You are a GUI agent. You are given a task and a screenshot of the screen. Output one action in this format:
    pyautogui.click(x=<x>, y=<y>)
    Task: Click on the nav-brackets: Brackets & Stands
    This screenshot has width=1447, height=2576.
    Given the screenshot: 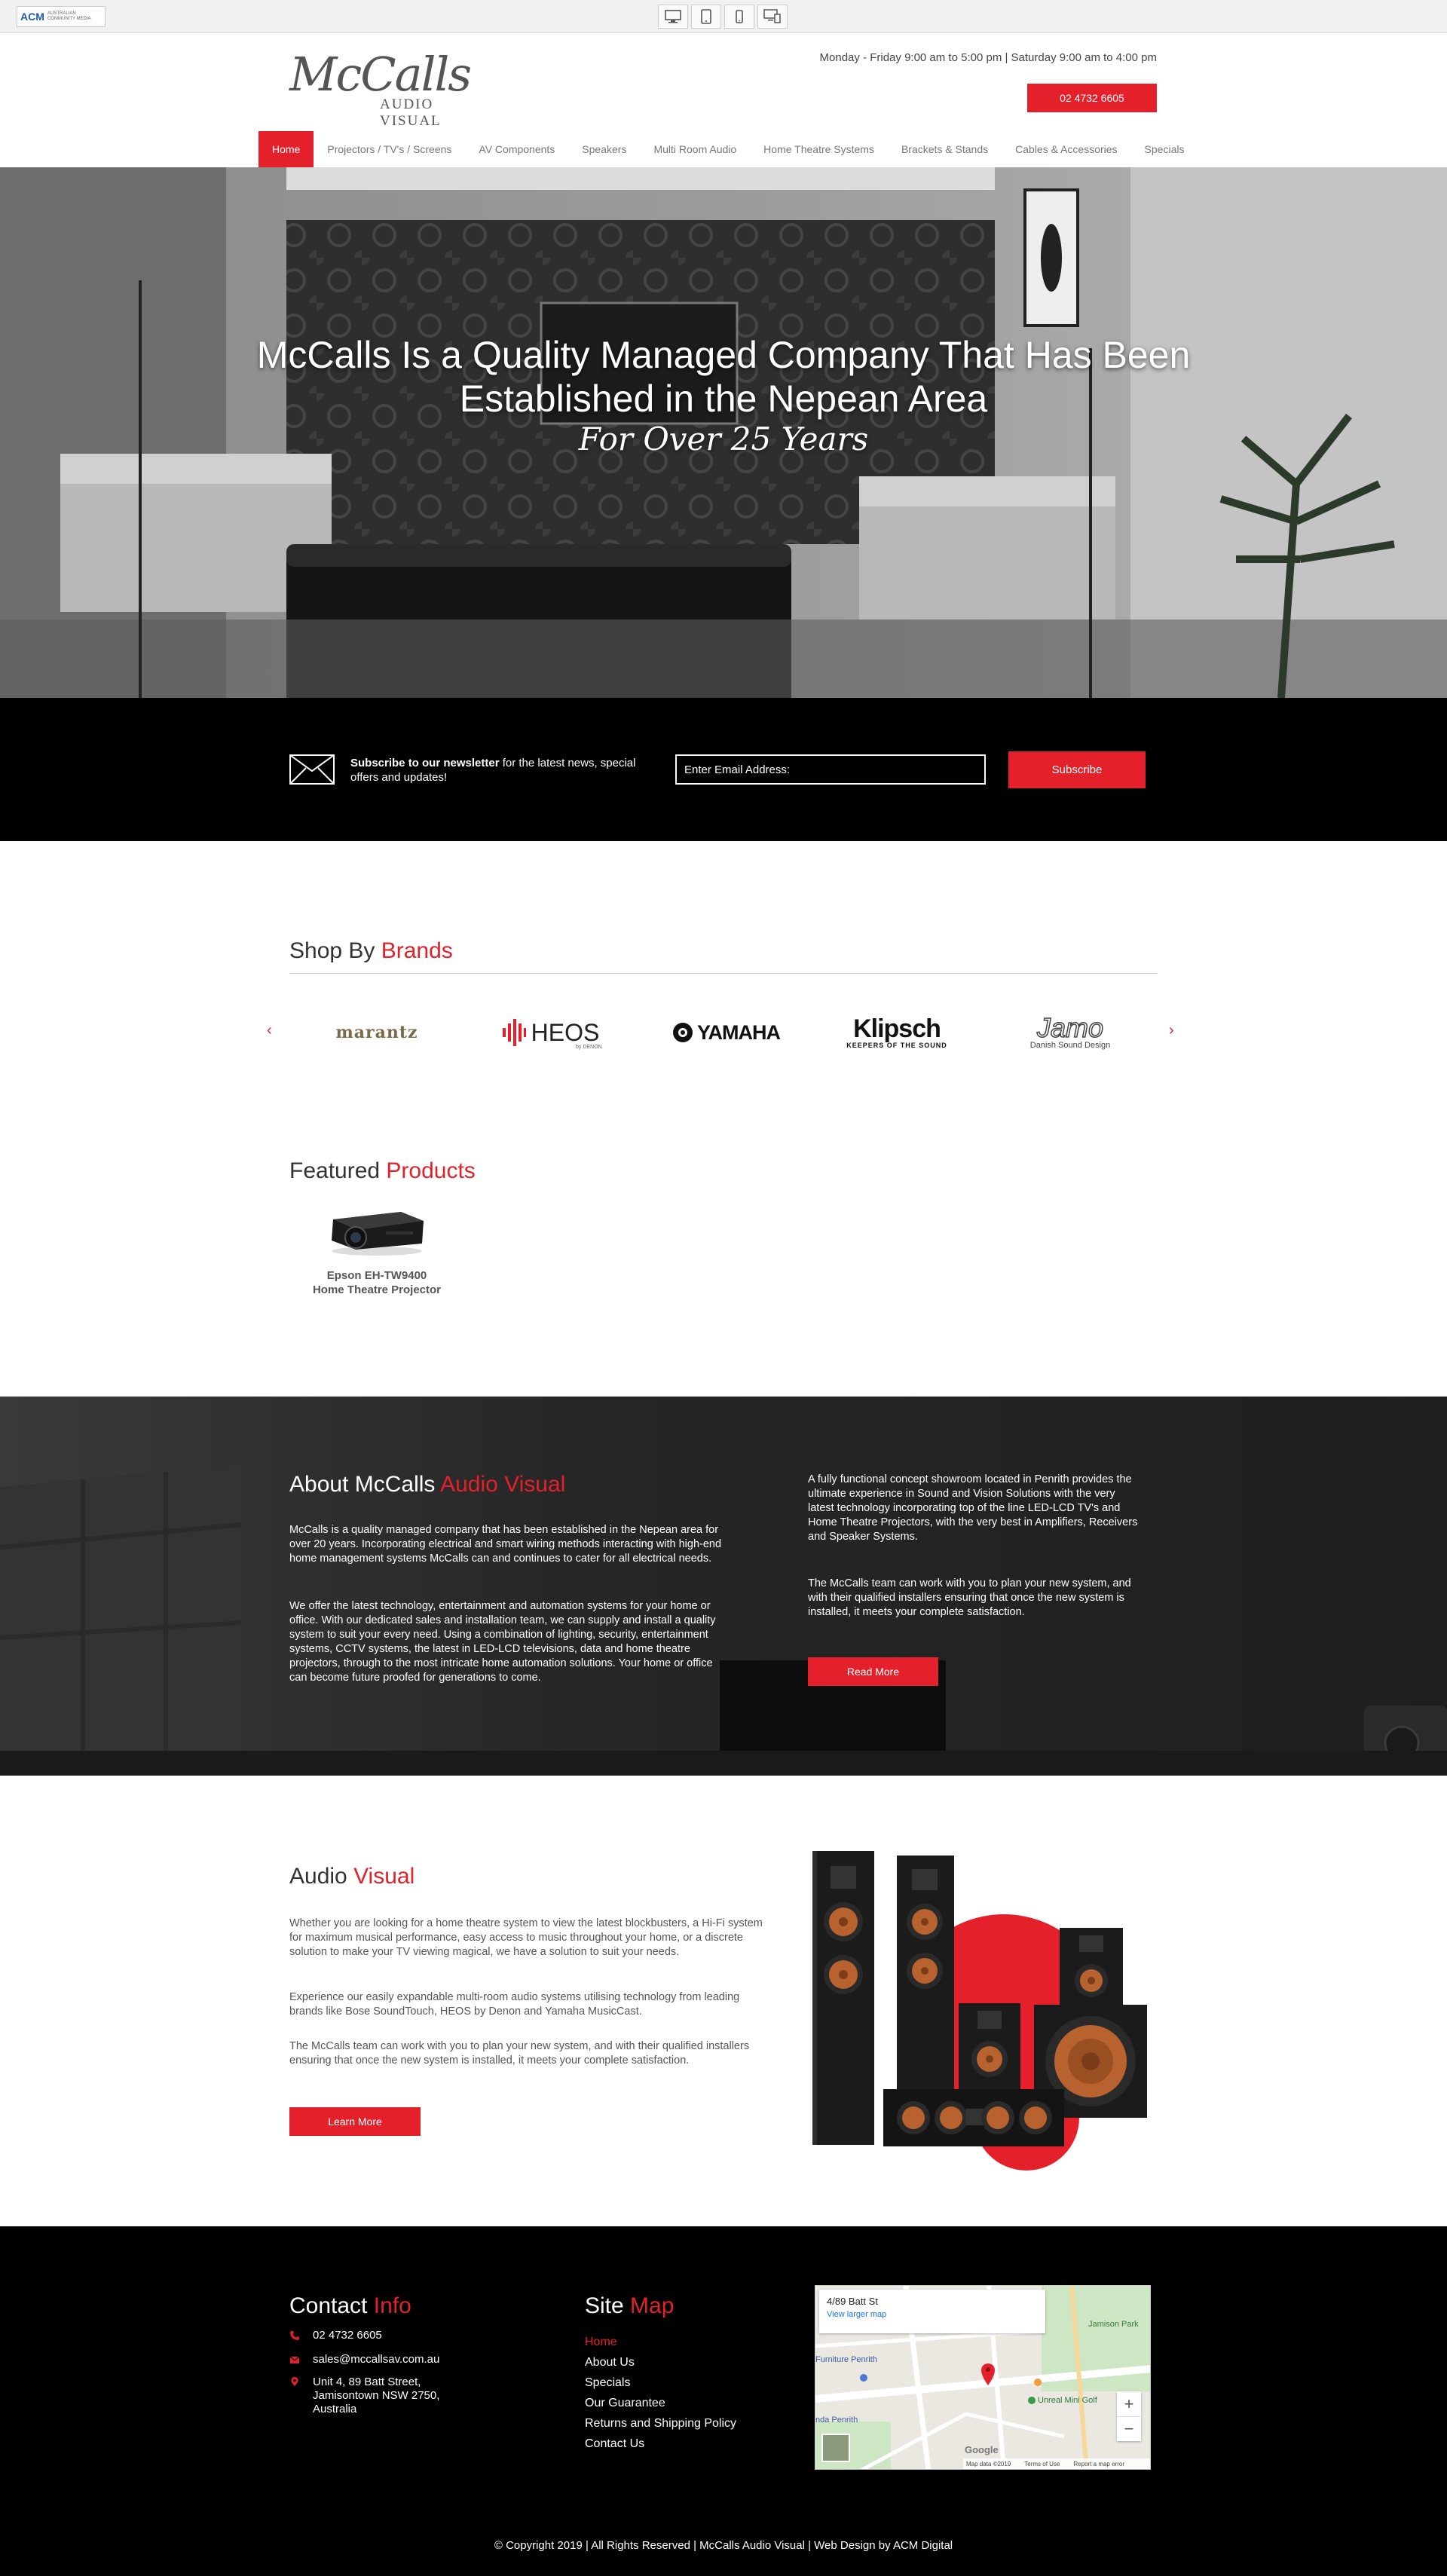 What is the action you would take?
    pyautogui.click(x=945, y=149)
    